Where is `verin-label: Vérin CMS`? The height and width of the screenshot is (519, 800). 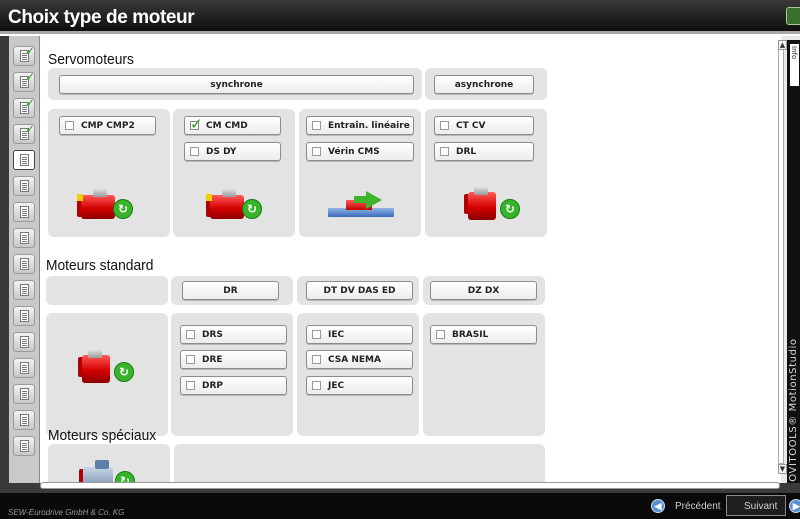
verin-label: Vérin CMS is located at coordinates (354, 151).